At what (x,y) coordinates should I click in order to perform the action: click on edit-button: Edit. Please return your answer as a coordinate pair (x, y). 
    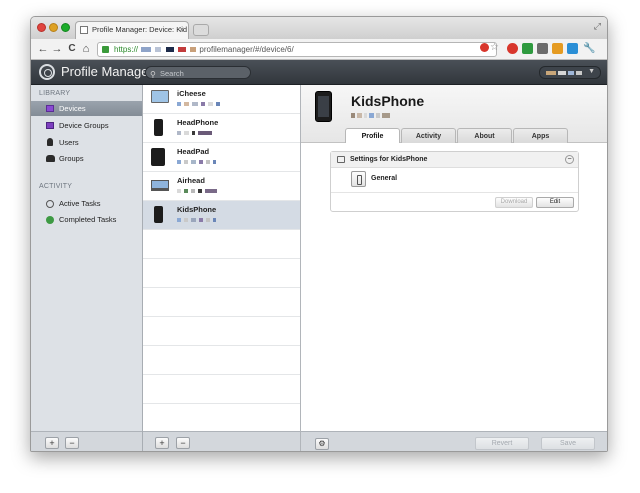
    Looking at the image, I should click on (555, 202).